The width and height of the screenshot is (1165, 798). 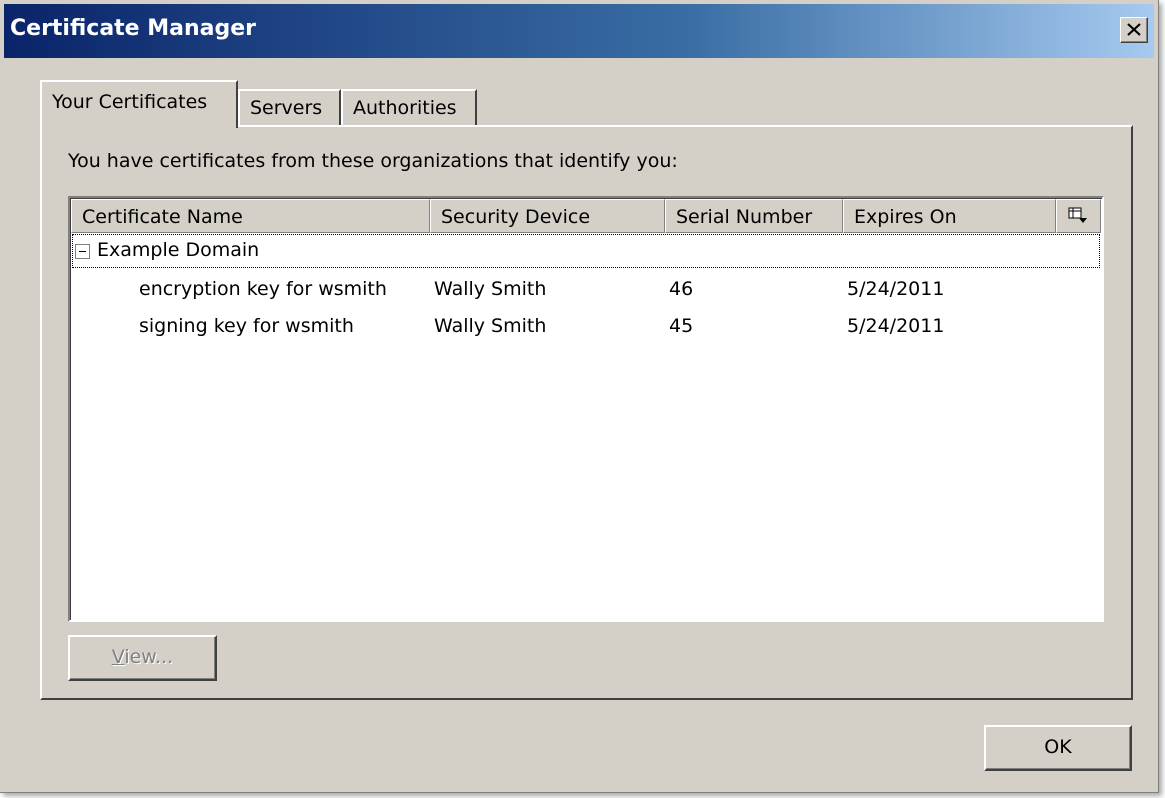 What do you see at coordinates (905, 217) in the screenshot?
I see `column-header-label: Expires On` at bounding box center [905, 217].